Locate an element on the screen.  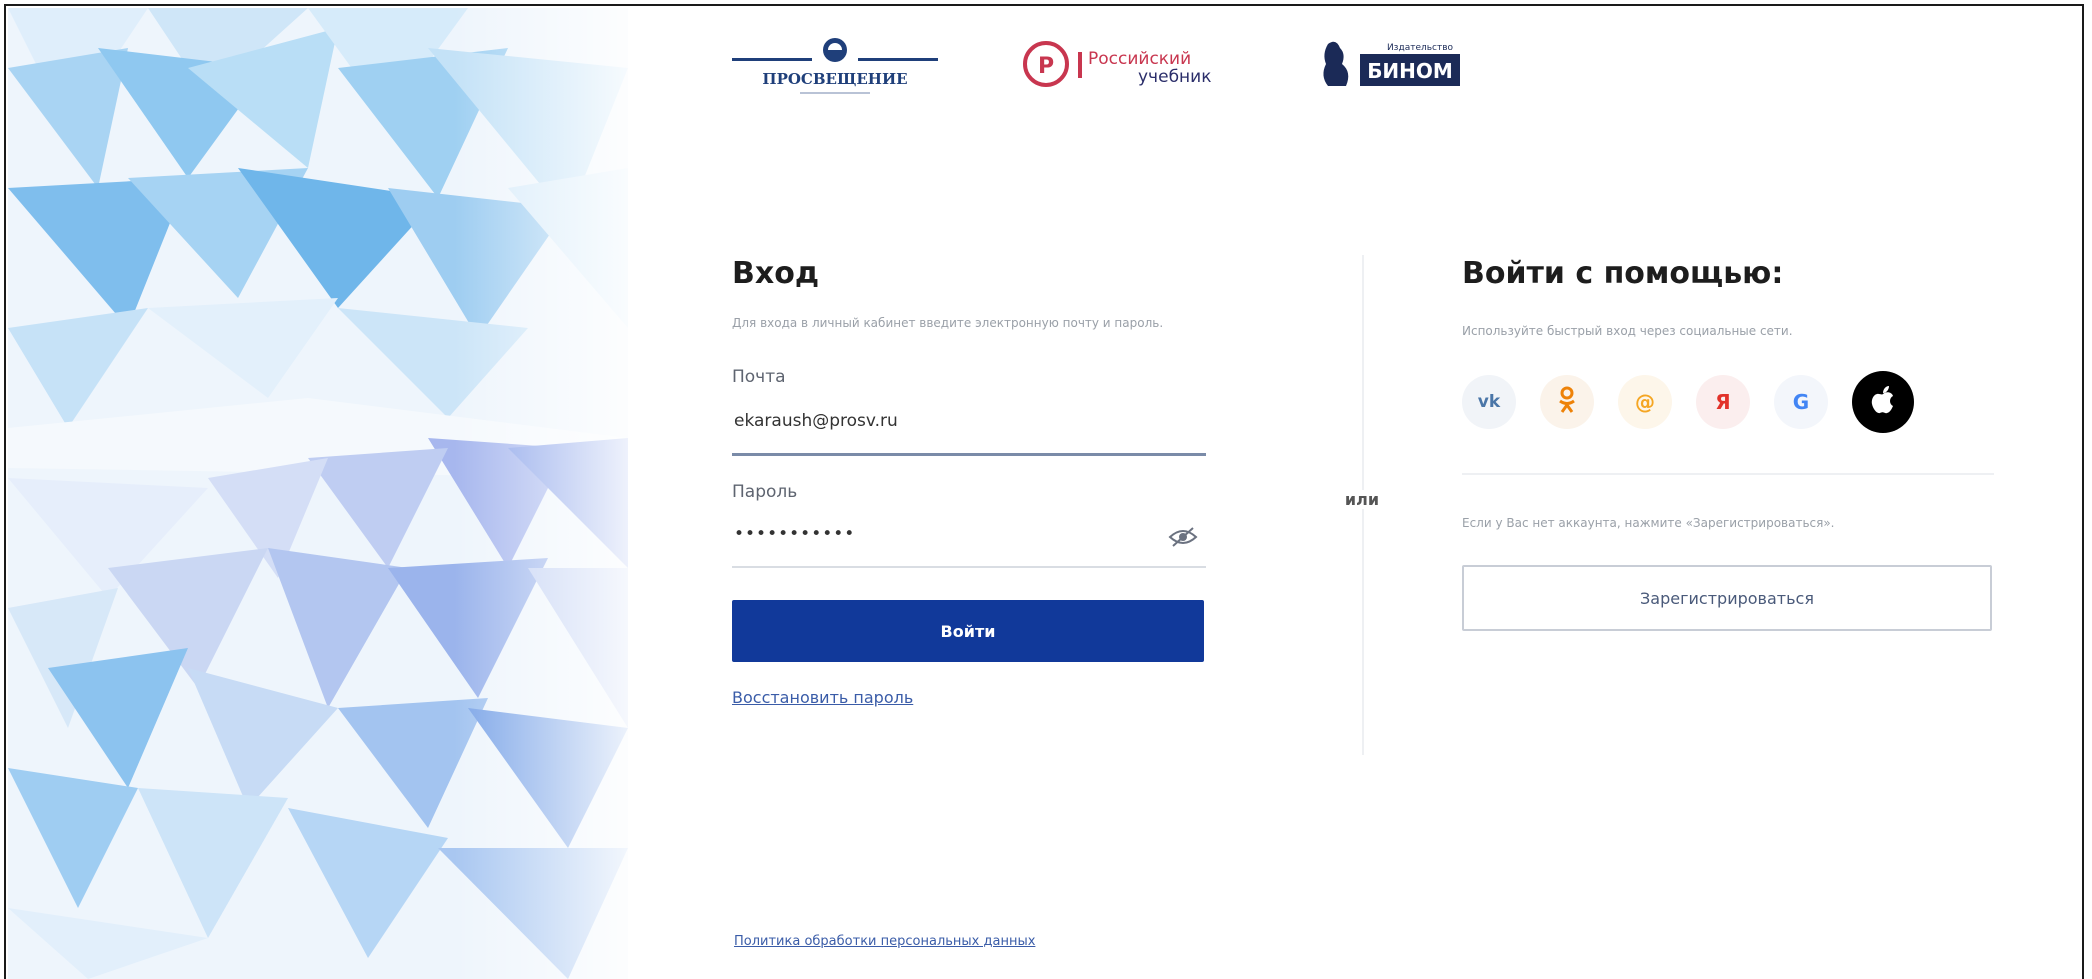
apple-icon is located at coordinates (1883, 402).